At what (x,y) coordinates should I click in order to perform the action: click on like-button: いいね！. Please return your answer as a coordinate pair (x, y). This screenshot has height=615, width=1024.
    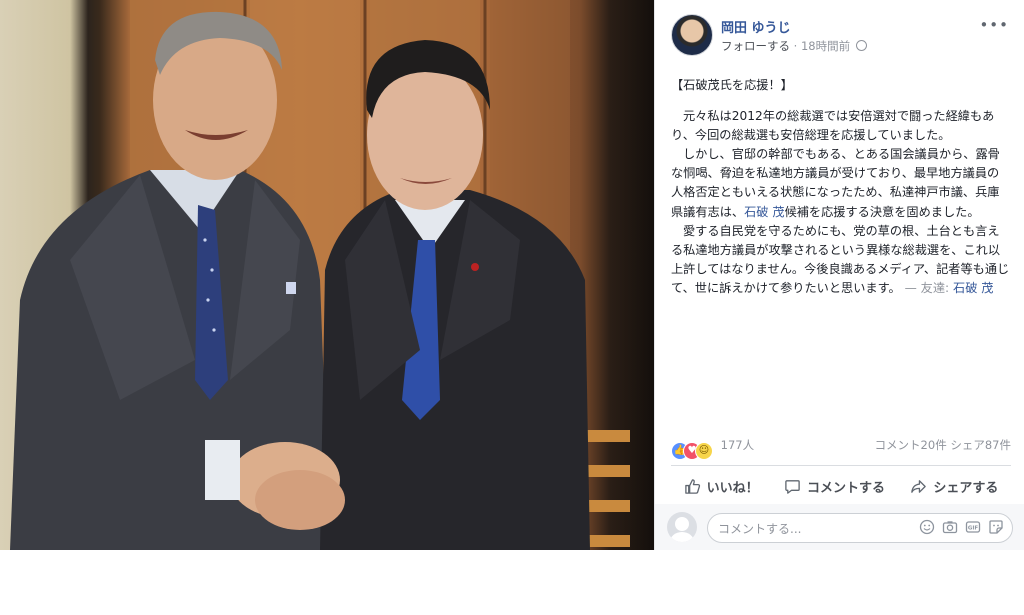
    Looking at the image, I should click on (721, 486).